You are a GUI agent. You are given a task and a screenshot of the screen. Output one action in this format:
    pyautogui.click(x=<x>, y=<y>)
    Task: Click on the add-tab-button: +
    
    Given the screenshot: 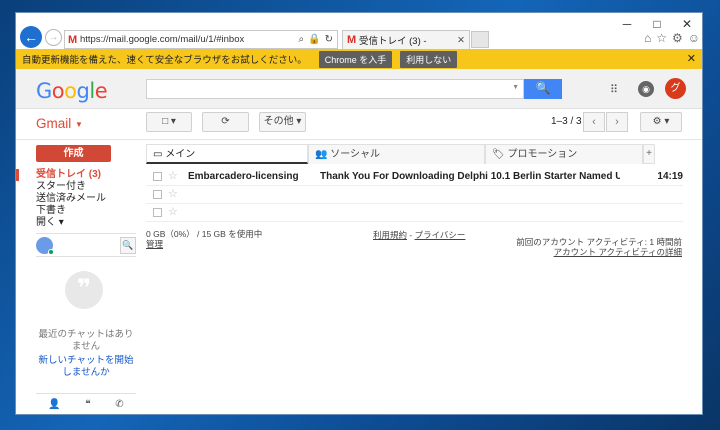 What is the action you would take?
    pyautogui.click(x=649, y=154)
    